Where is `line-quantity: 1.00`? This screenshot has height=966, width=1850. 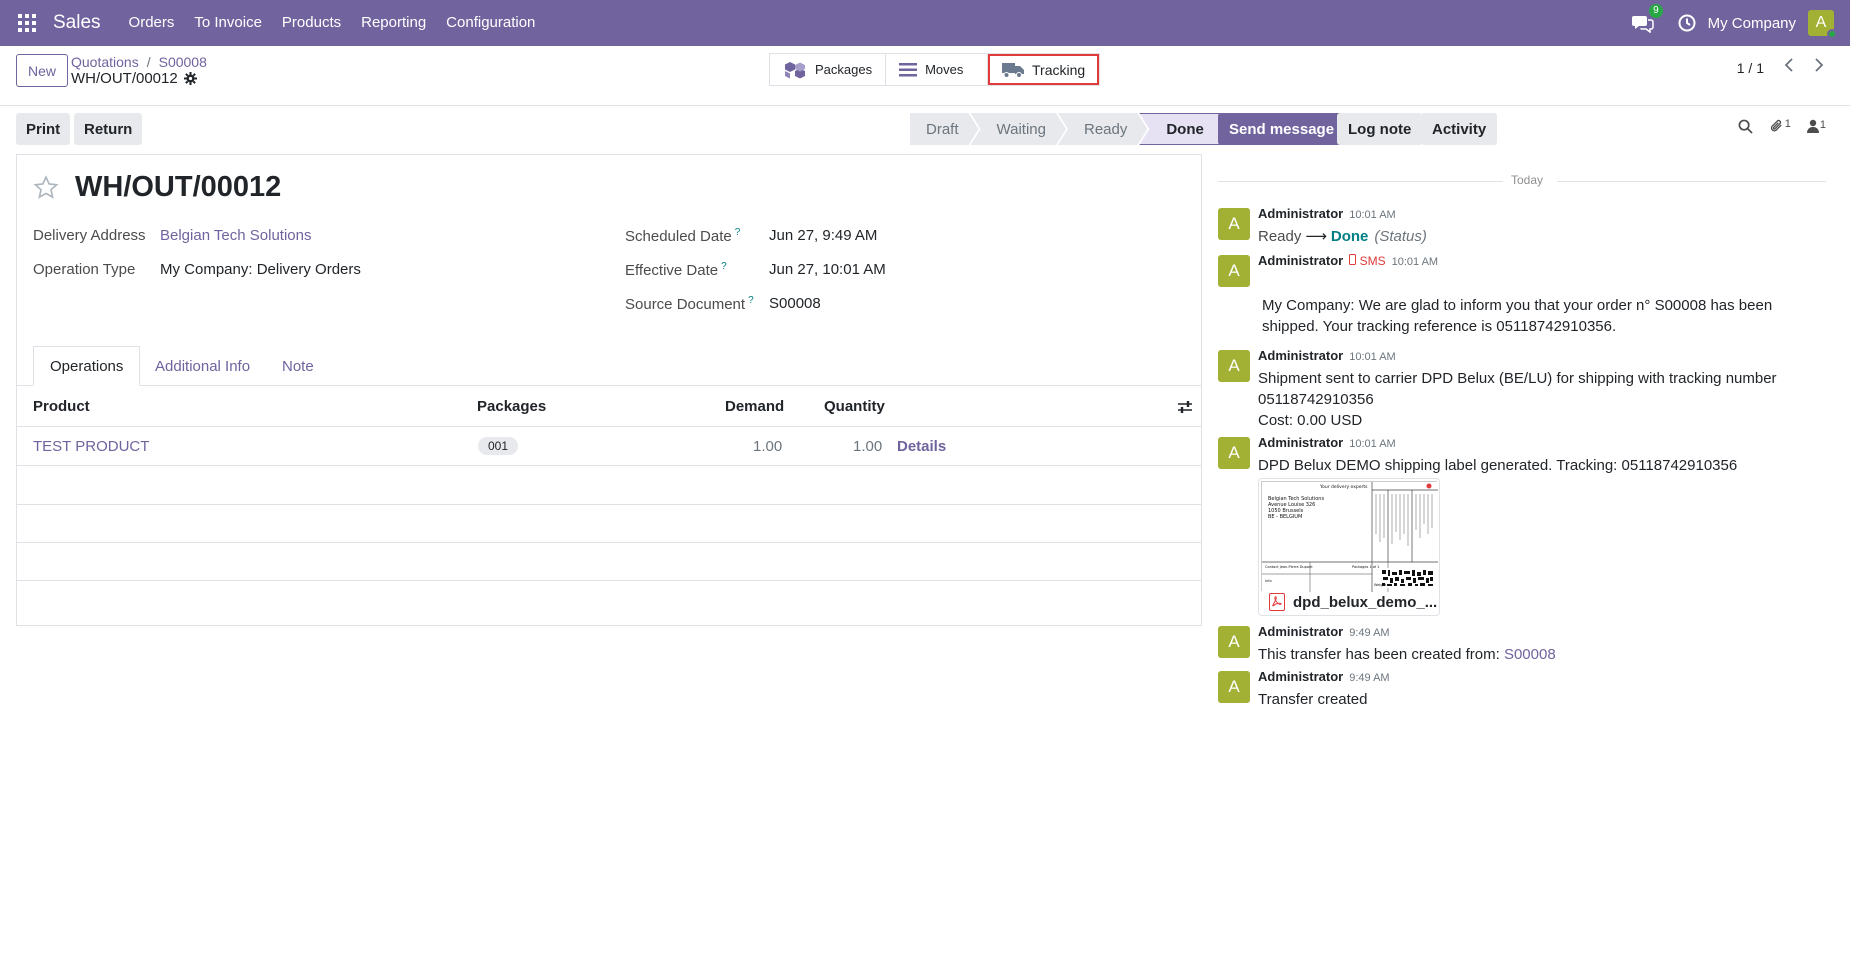
line-quantity: 1.00 is located at coordinates (867, 446).